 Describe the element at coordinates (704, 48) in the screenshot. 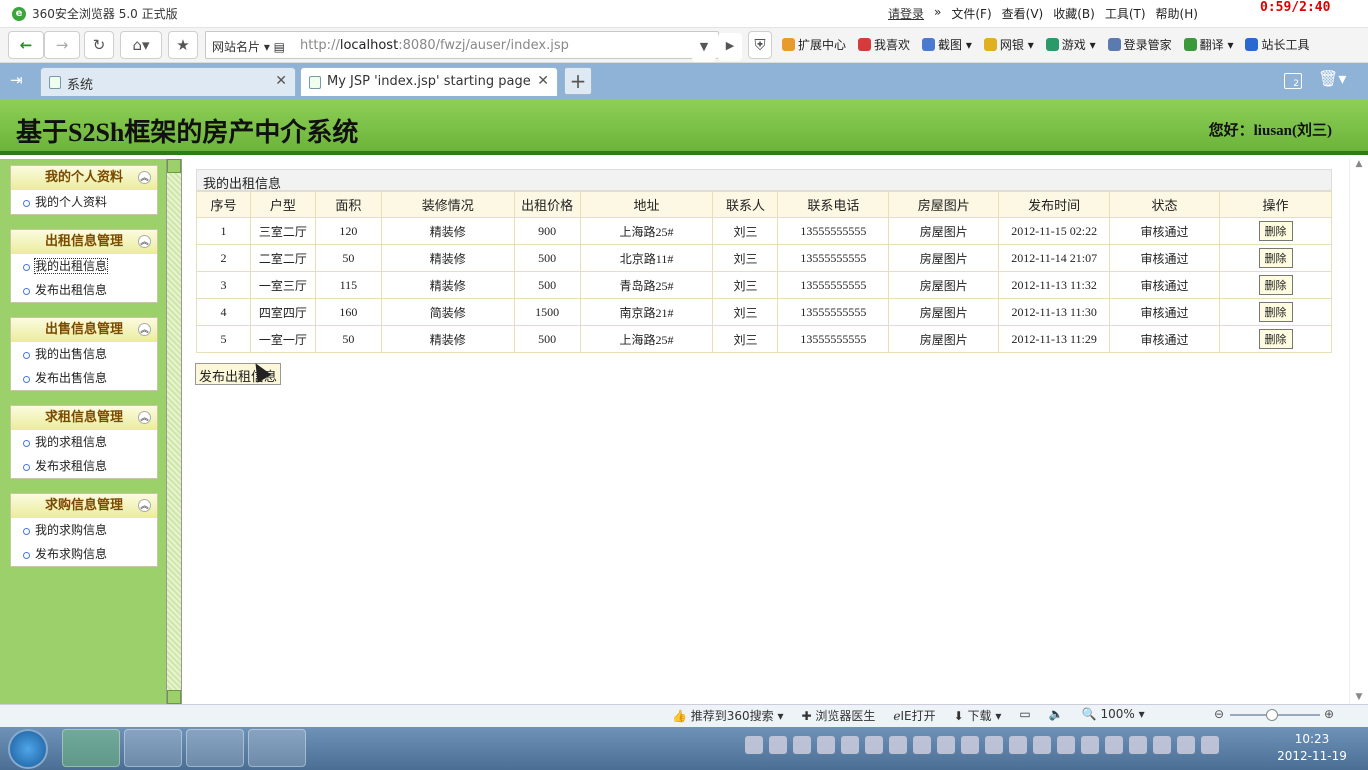

I see `url-history-chevron-icon: ▼` at that location.